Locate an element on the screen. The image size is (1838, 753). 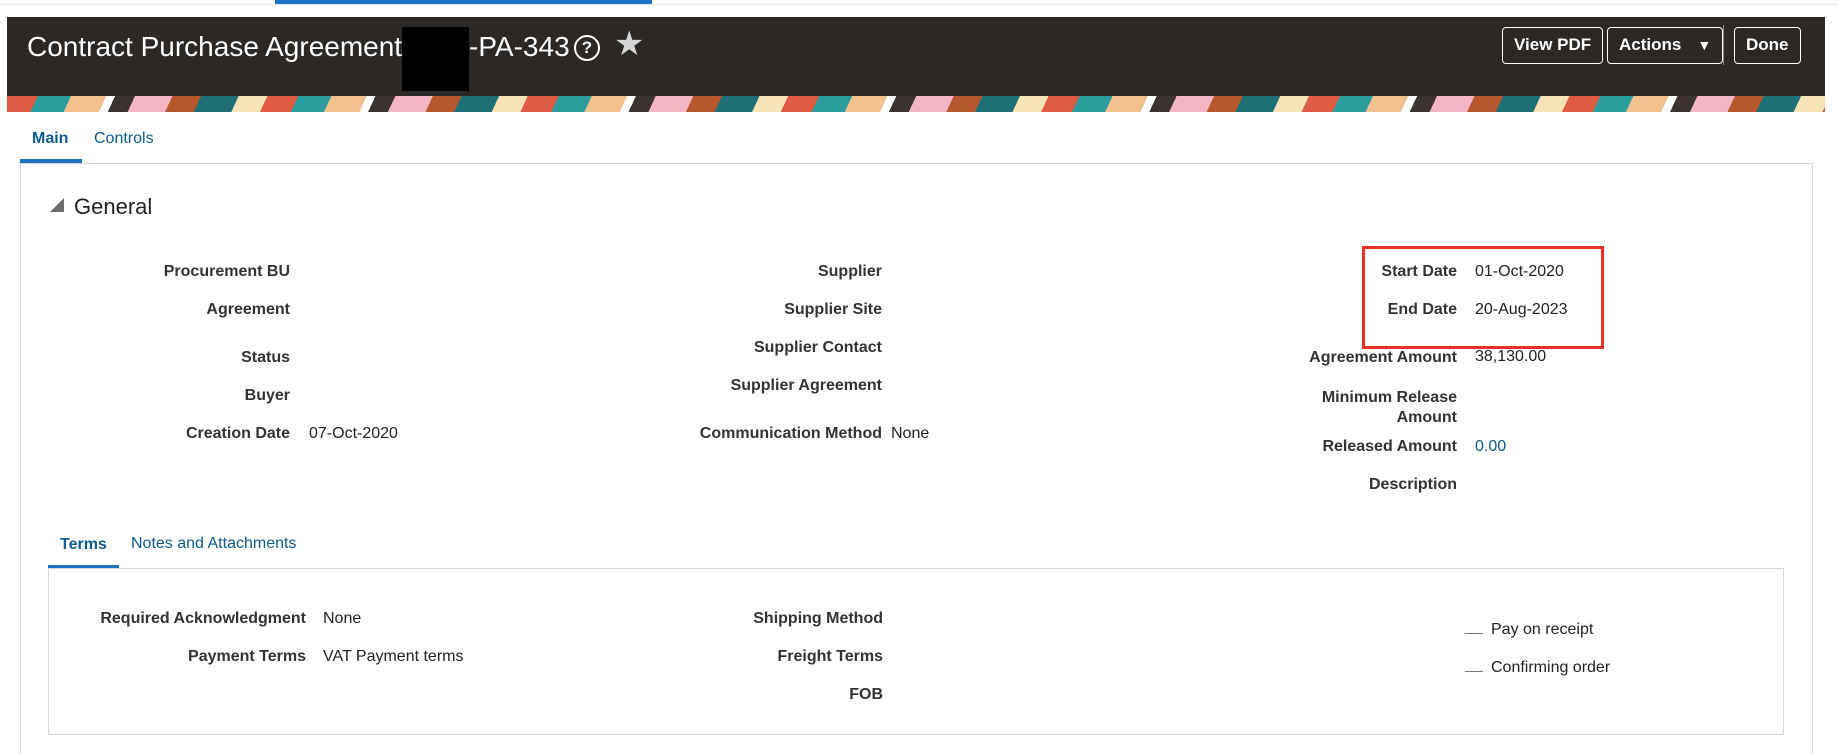
view-pdf-button: View PDF is located at coordinates (1553, 45).